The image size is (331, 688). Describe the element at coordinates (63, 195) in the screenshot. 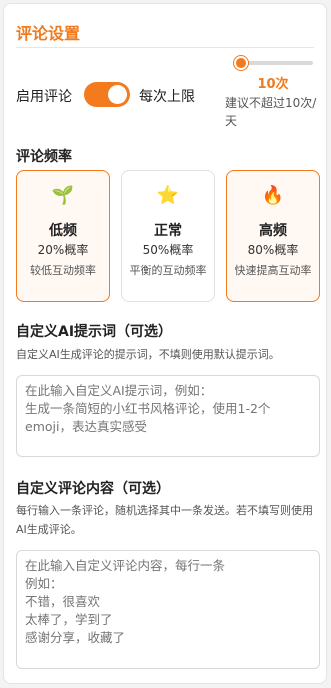

I see `seedling-icon: 🌱` at that location.